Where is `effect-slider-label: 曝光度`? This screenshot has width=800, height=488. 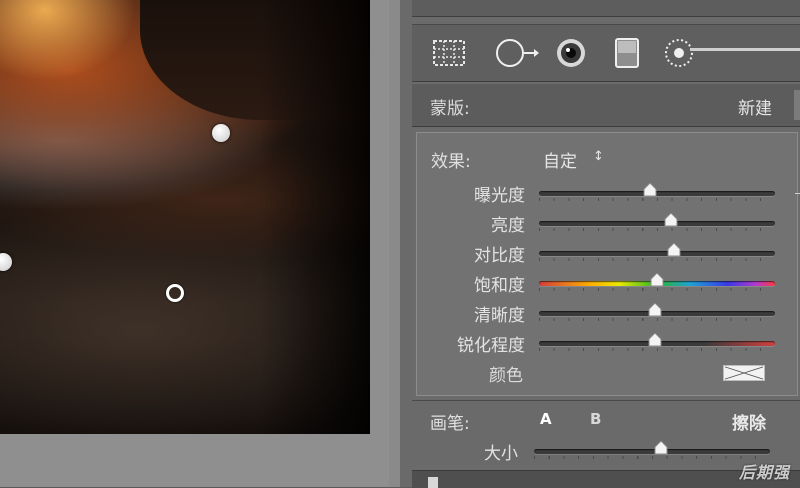 effect-slider-label: 曝光度 is located at coordinates (499, 196).